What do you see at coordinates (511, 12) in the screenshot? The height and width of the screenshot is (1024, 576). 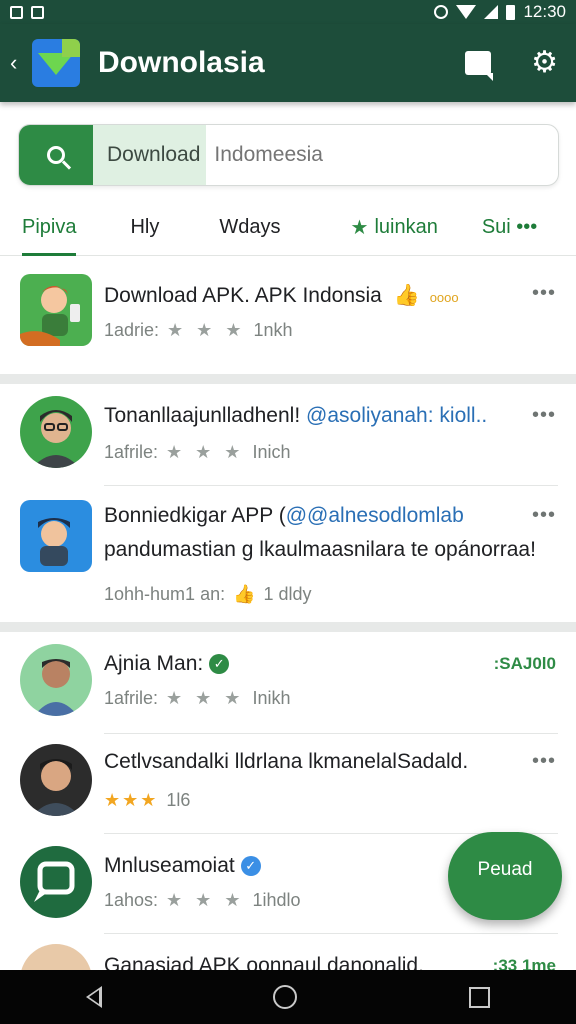 I see `battery-icon` at bounding box center [511, 12].